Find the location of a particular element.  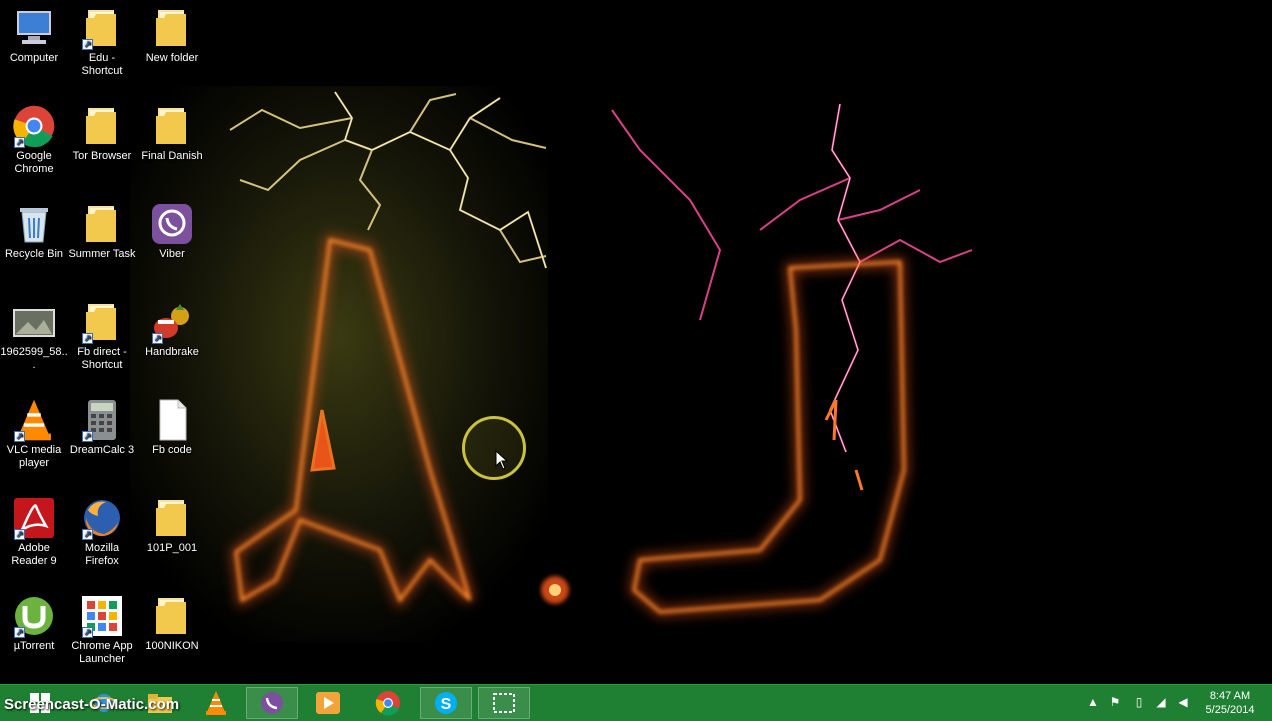

desktop-icon-recycle-bin: Recycle Bin is located at coordinates (34, 231).